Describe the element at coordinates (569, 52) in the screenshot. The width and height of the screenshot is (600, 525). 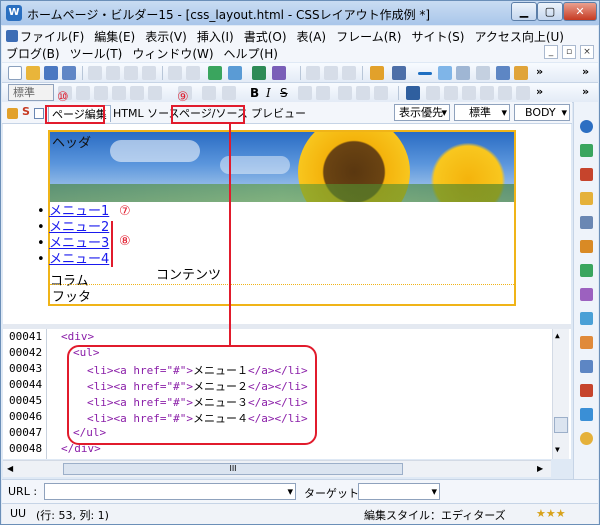
I see `mdi-restore-button: ▫` at that location.